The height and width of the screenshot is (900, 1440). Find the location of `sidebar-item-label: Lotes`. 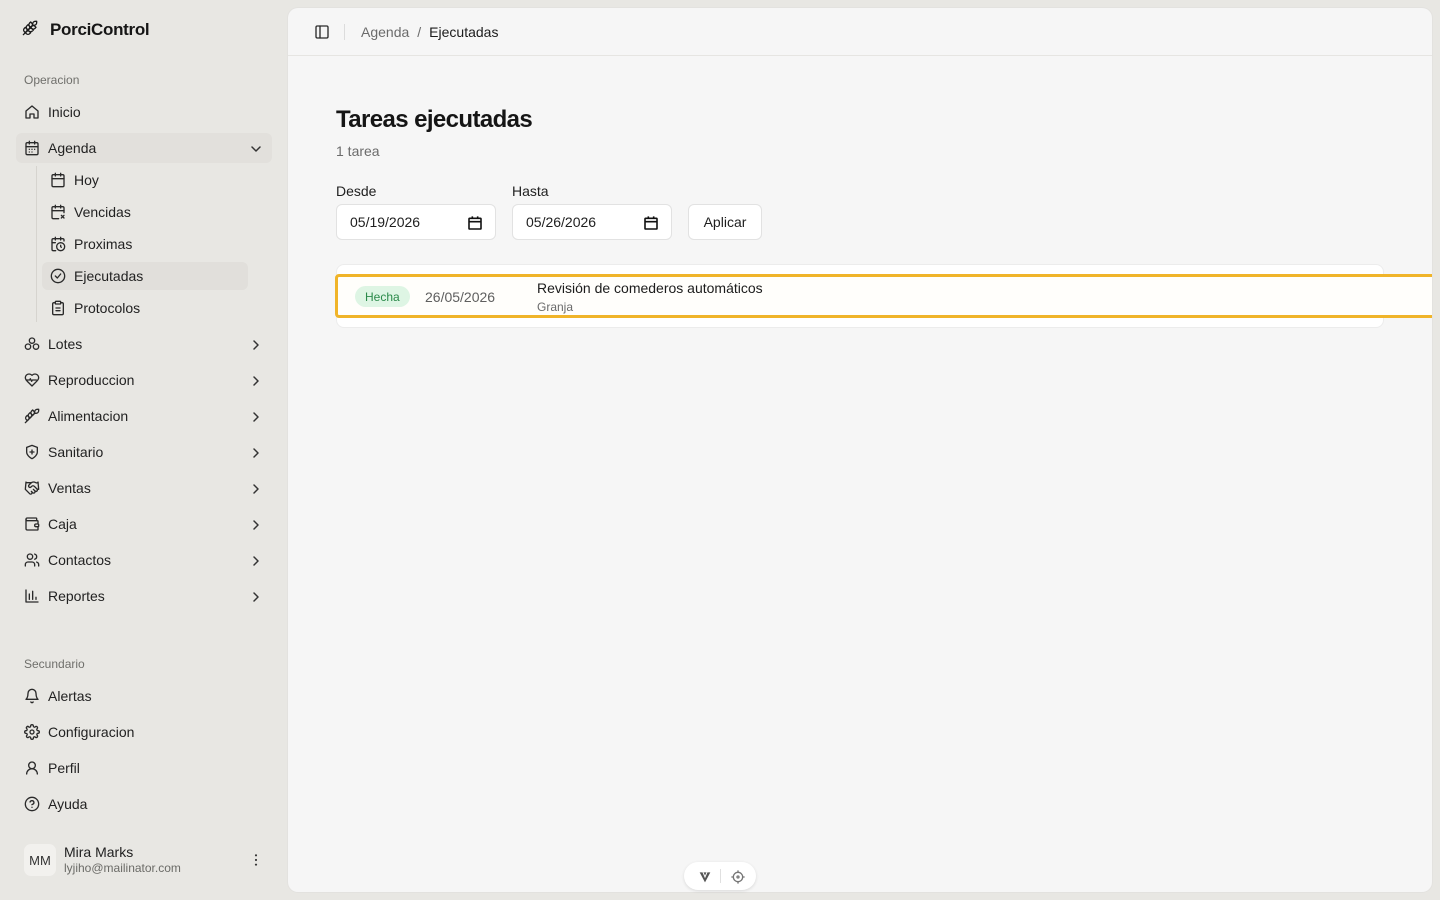

sidebar-item-label: Lotes is located at coordinates (65, 344).